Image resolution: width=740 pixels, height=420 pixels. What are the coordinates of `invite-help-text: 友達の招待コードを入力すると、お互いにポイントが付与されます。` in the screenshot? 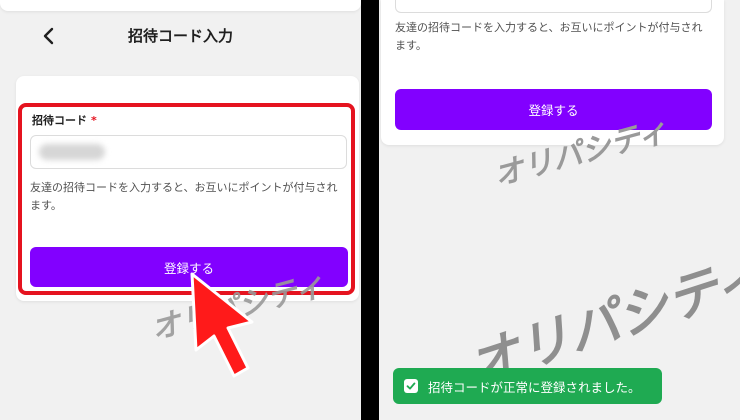 It's located at (549, 36).